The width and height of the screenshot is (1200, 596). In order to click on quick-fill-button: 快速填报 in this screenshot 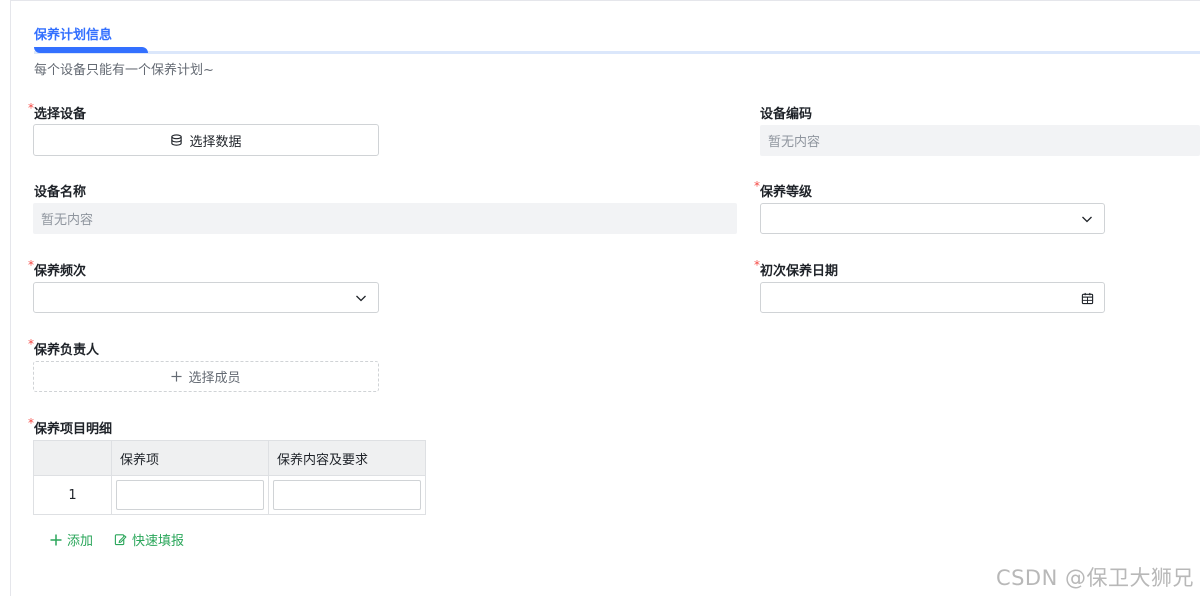, I will do `click(149, 539)`.